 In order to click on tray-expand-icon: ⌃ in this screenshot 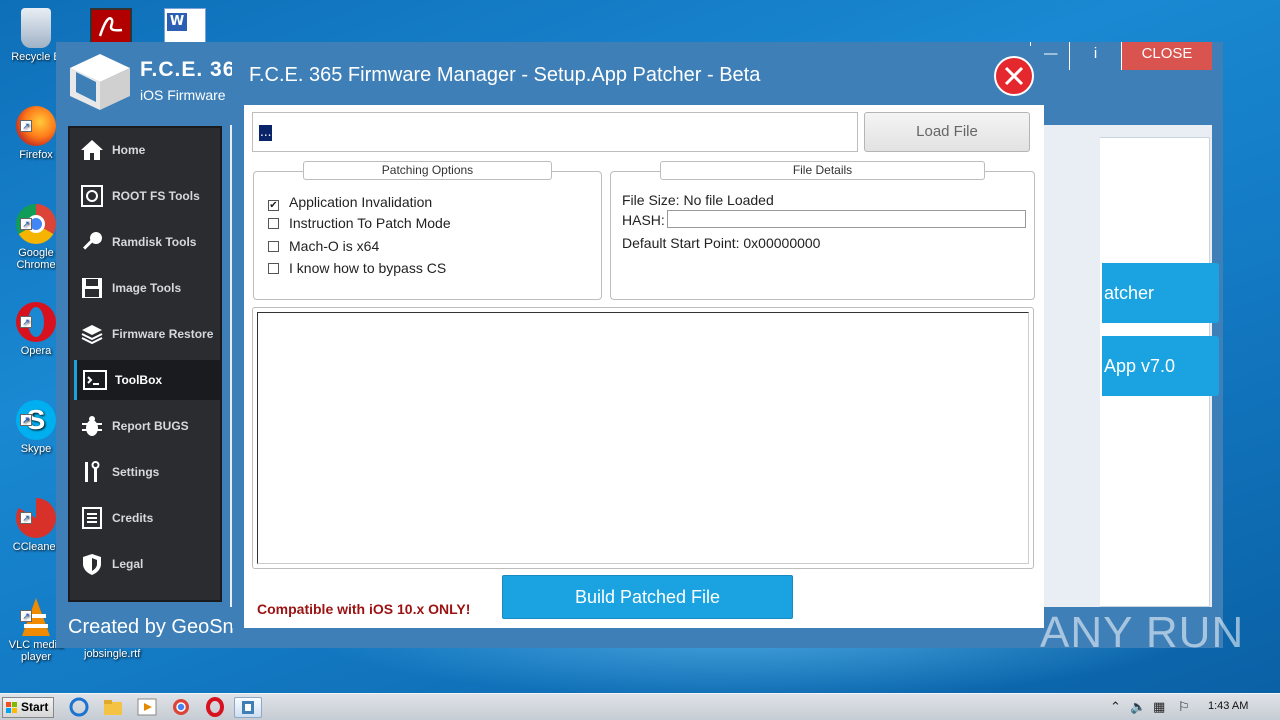, I will do `click(1115, 707)`.